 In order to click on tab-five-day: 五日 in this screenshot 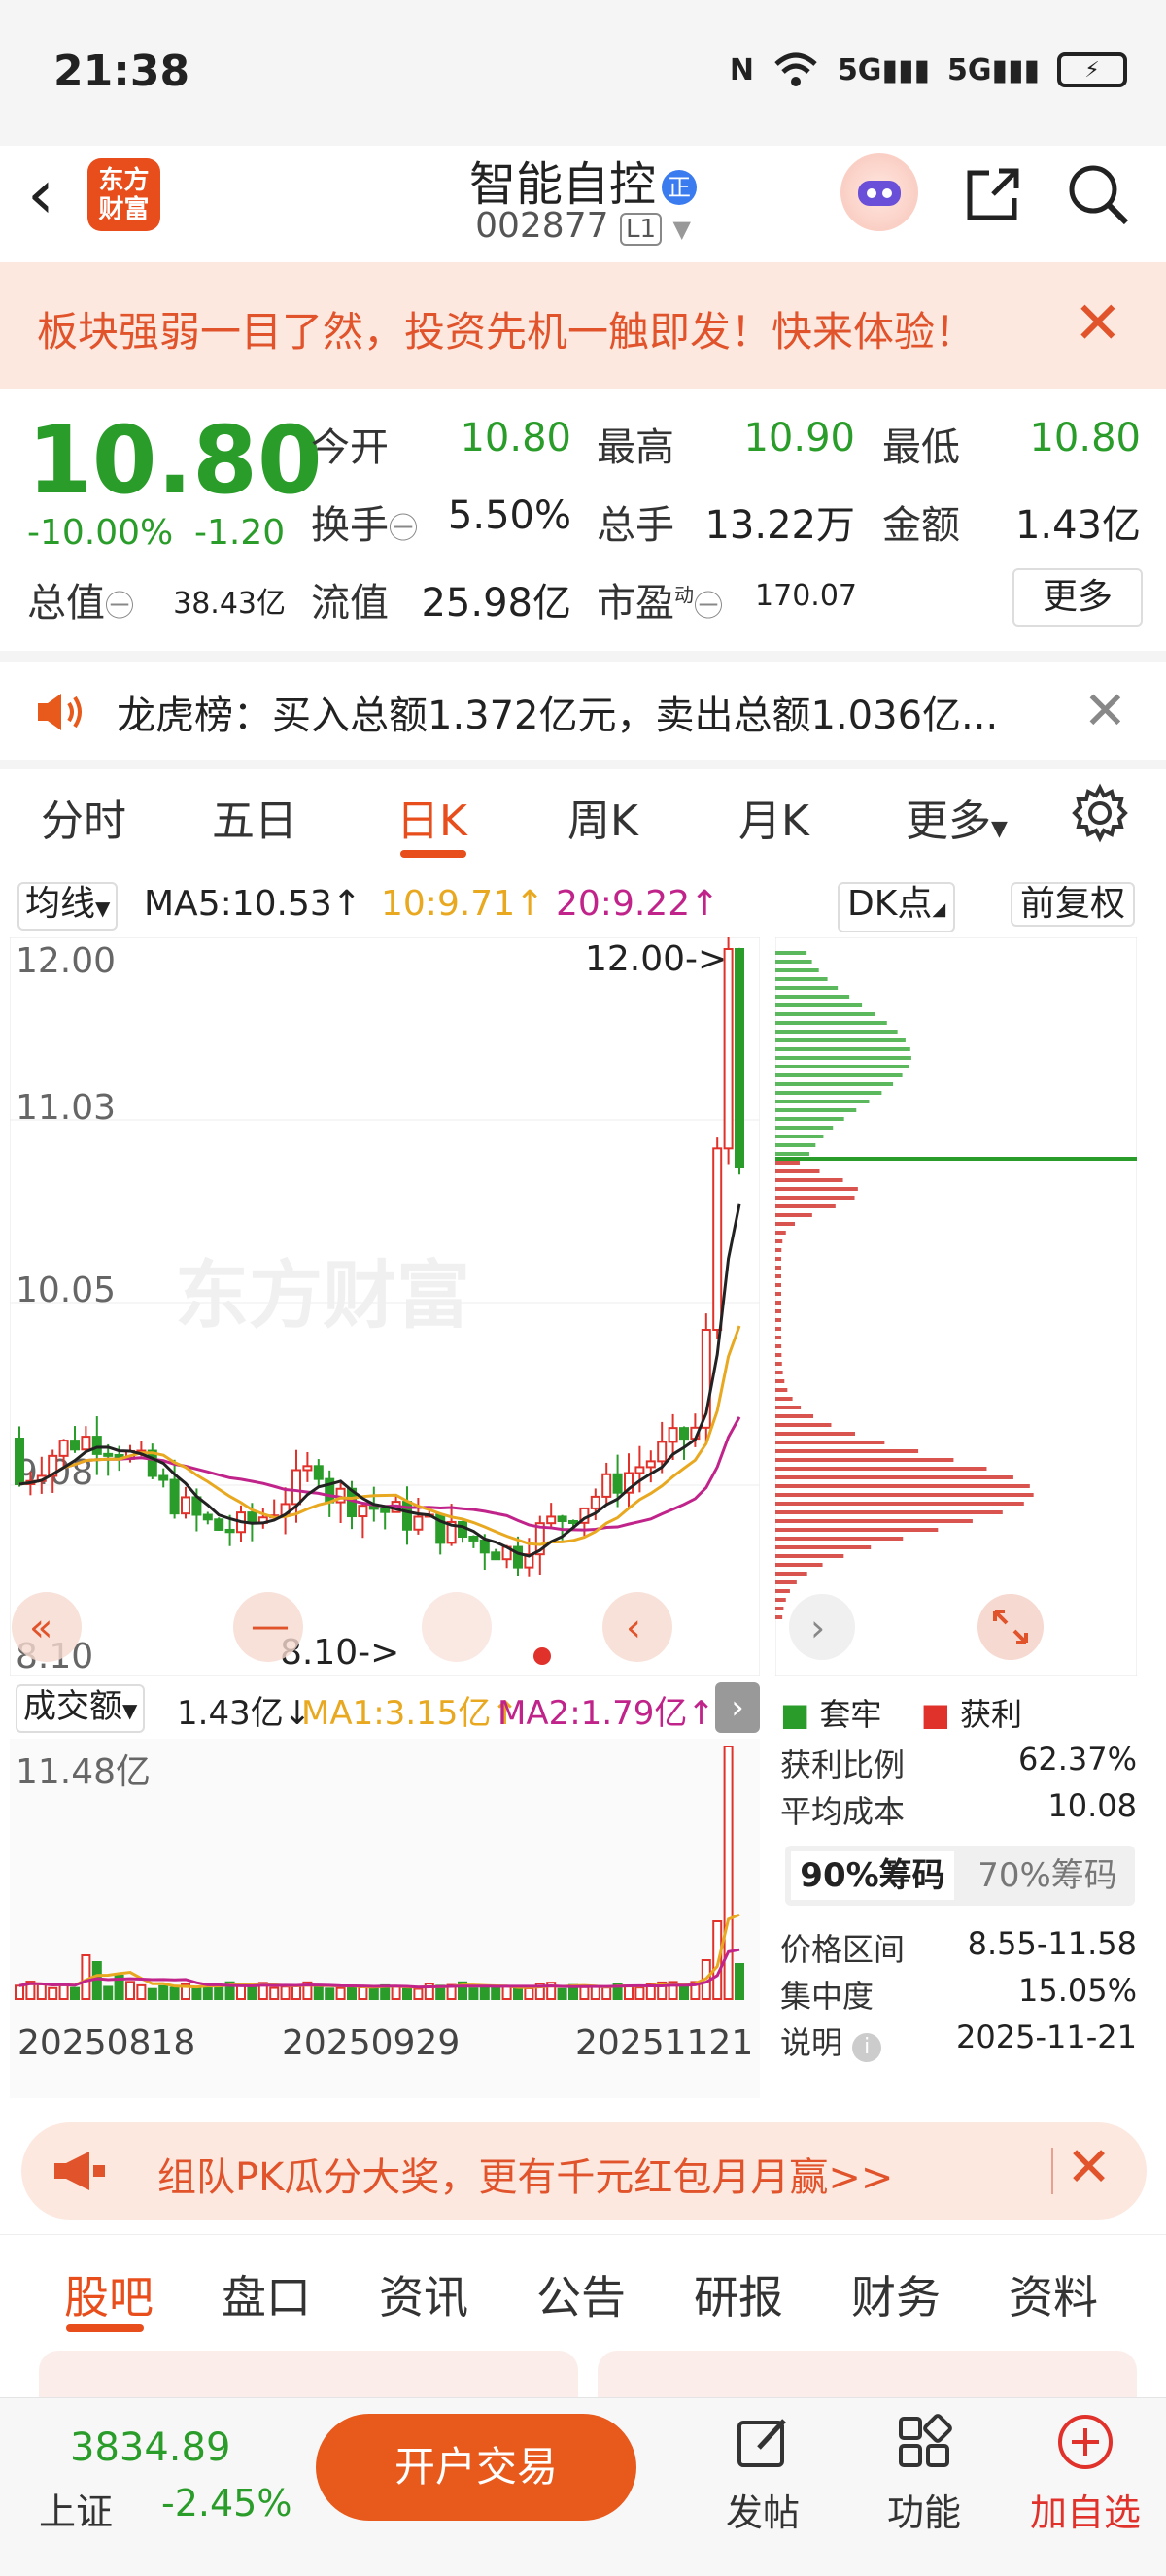, I will do `click(254, 817)`.